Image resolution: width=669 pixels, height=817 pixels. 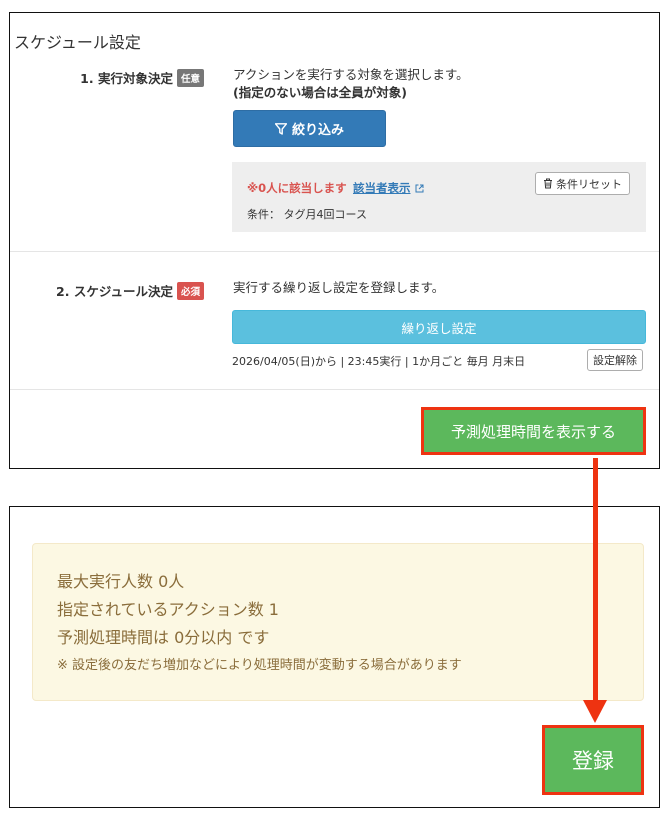 What do you see at coordinates (615, 360) in the screenshot?
I see `unset-button: 設定解除` at bounding box center [615, 360].